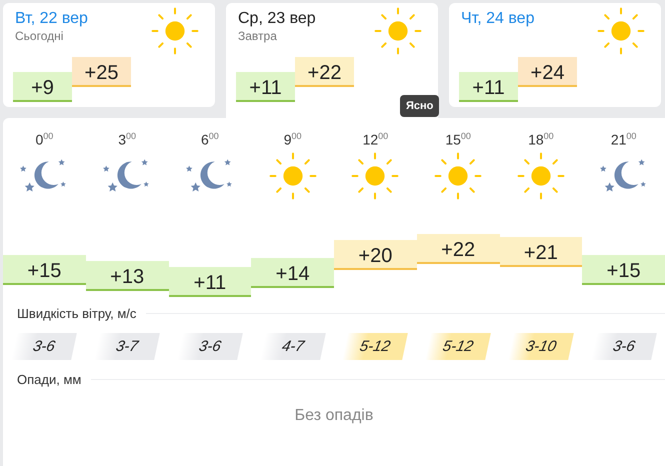 This screenshot has height=466, width=665. Describe the element at coordinates (39, 36) in the screenshot. I see `day-note: Сьогодні` at that location.